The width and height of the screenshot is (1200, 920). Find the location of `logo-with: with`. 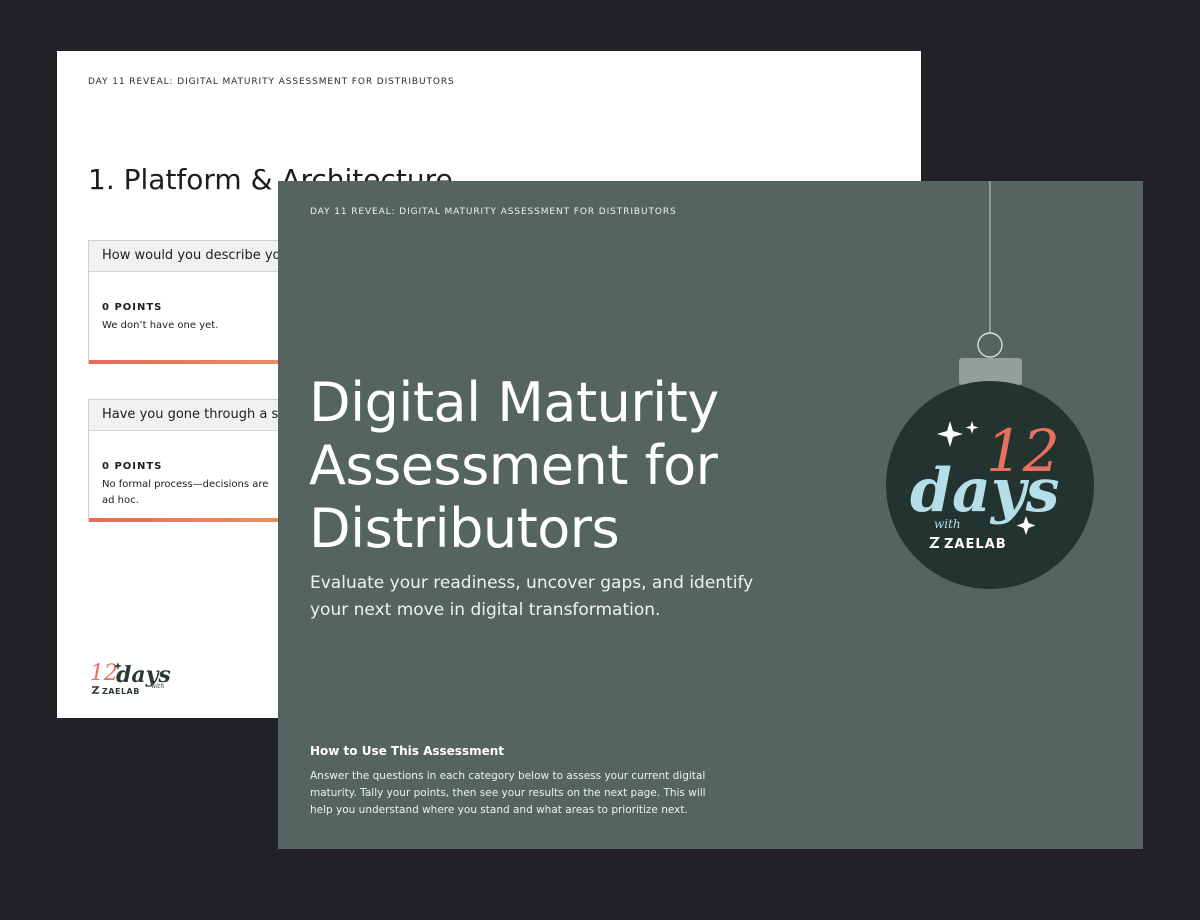

logo-with: with is located at coordinates (157, 686).